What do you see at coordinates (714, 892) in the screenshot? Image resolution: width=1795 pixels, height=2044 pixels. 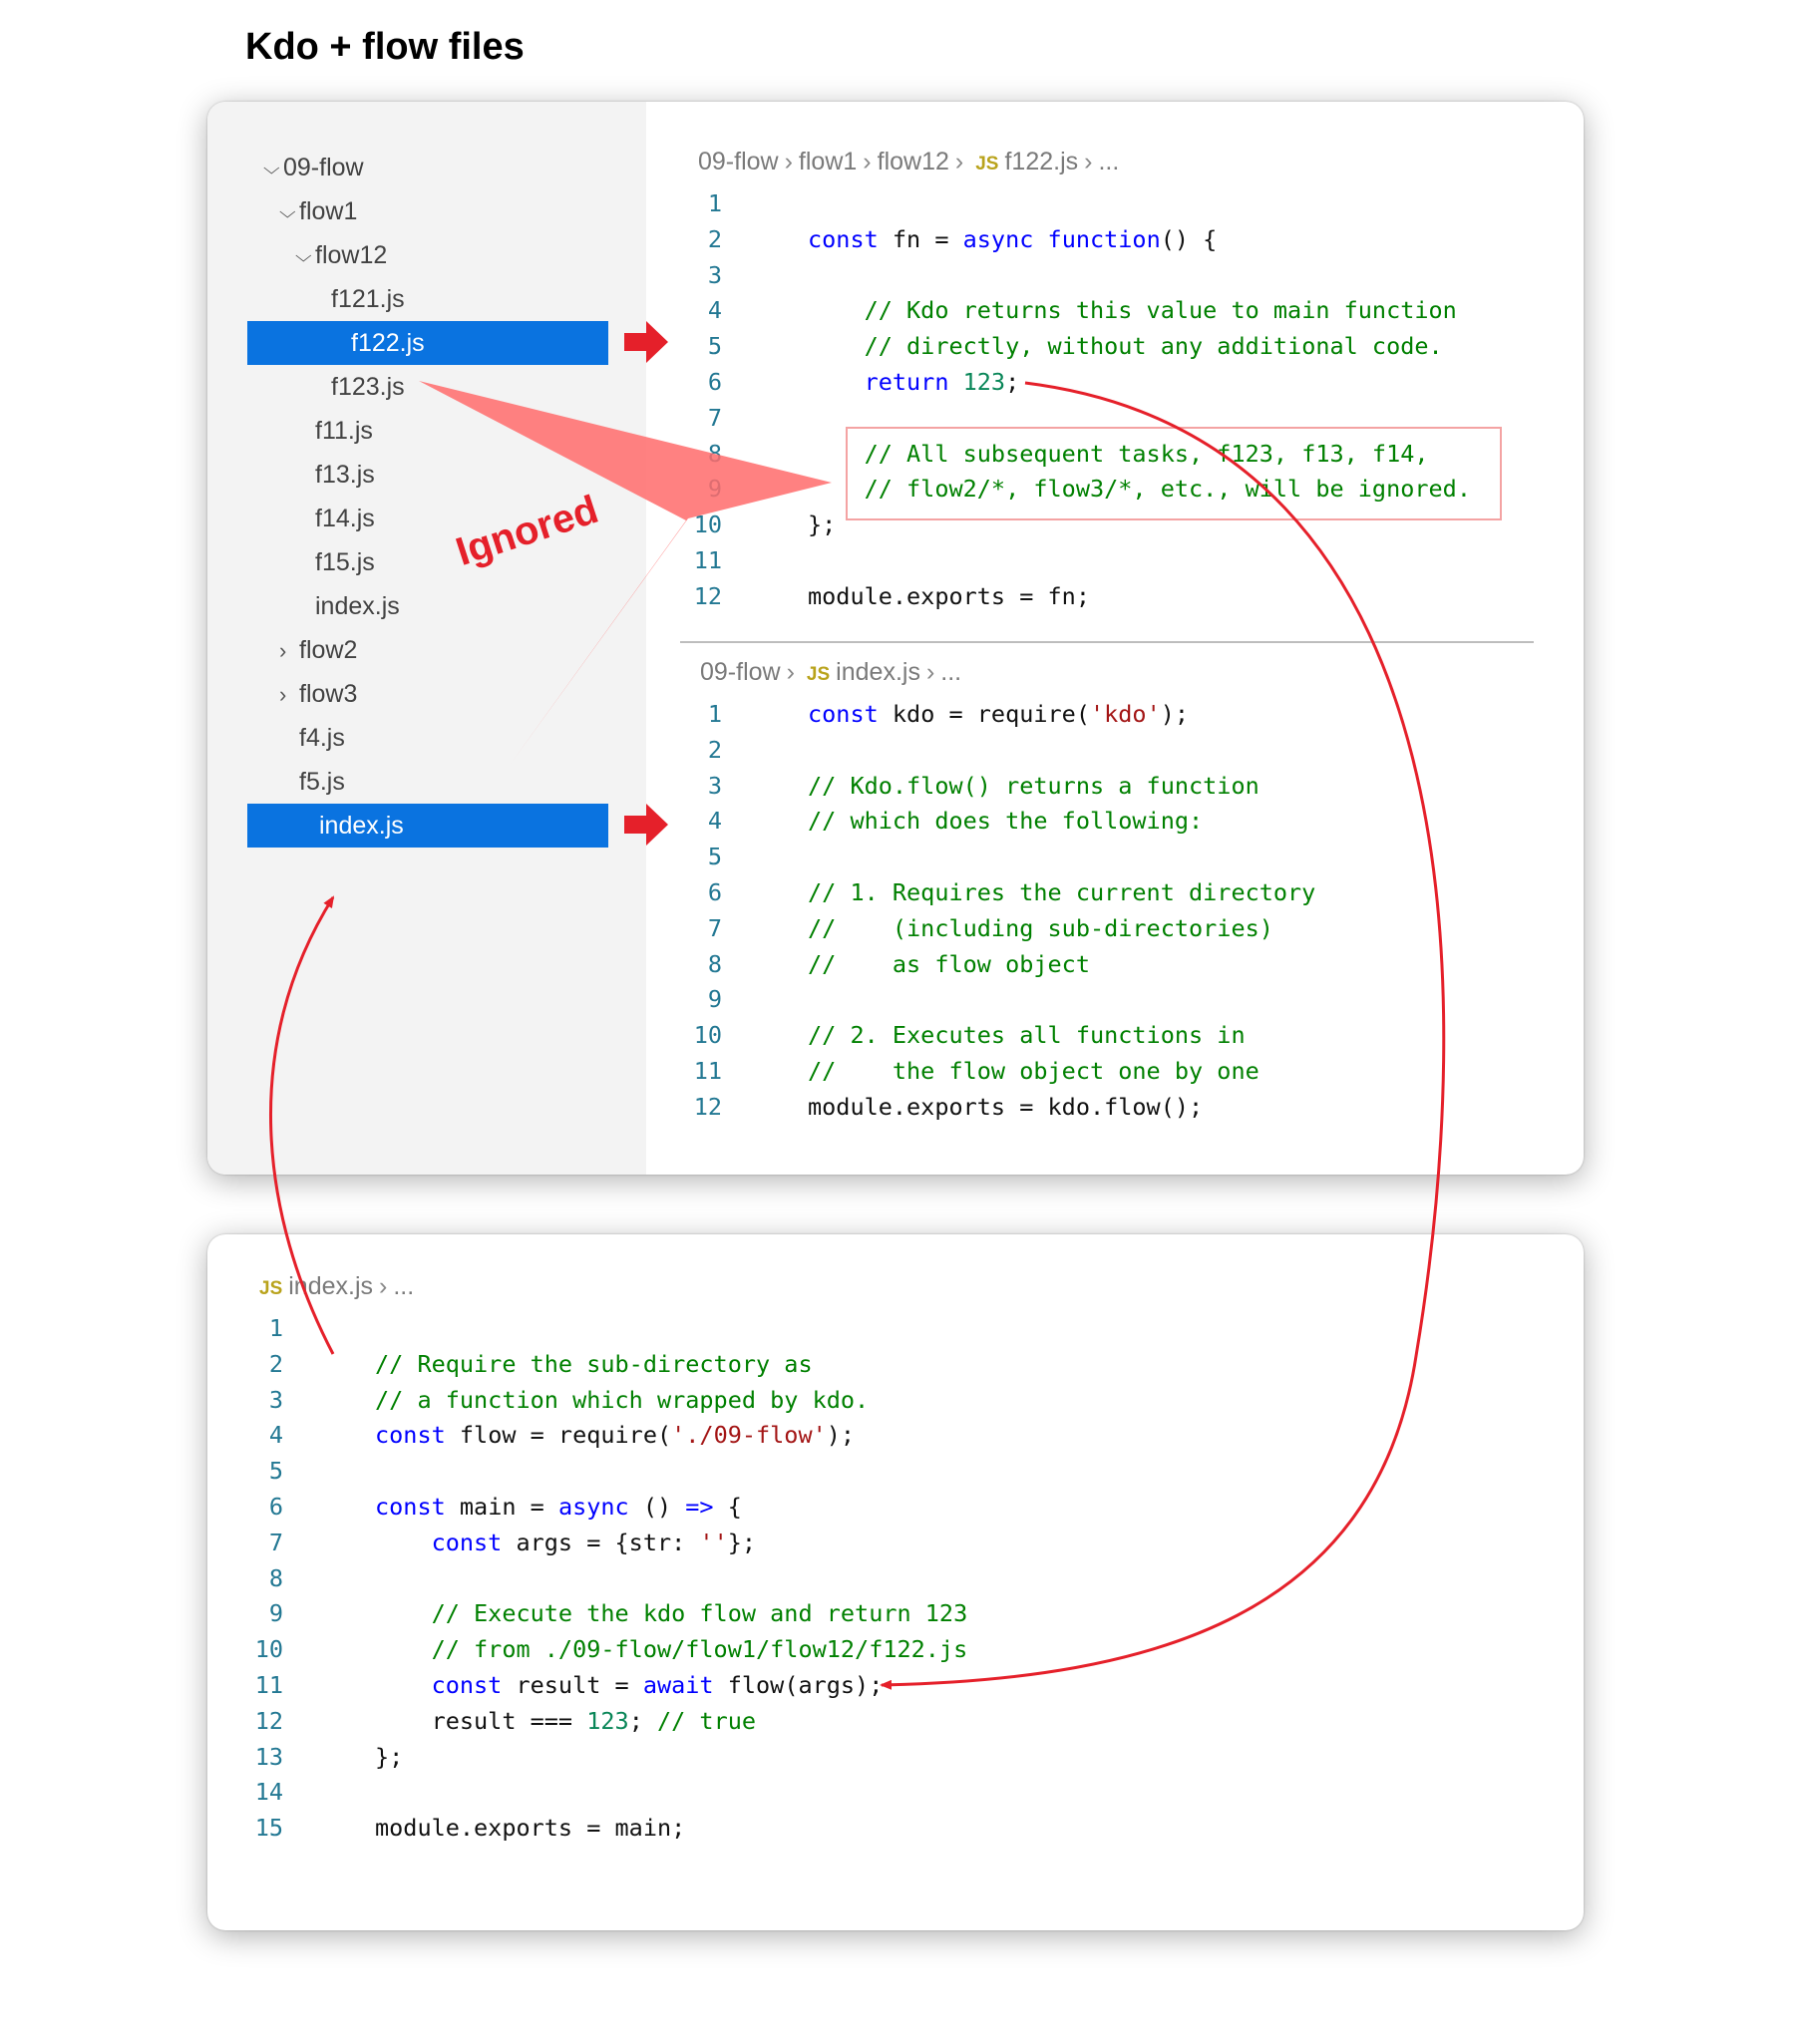 I see `line-number: 6` at bounding box center [714, 892].